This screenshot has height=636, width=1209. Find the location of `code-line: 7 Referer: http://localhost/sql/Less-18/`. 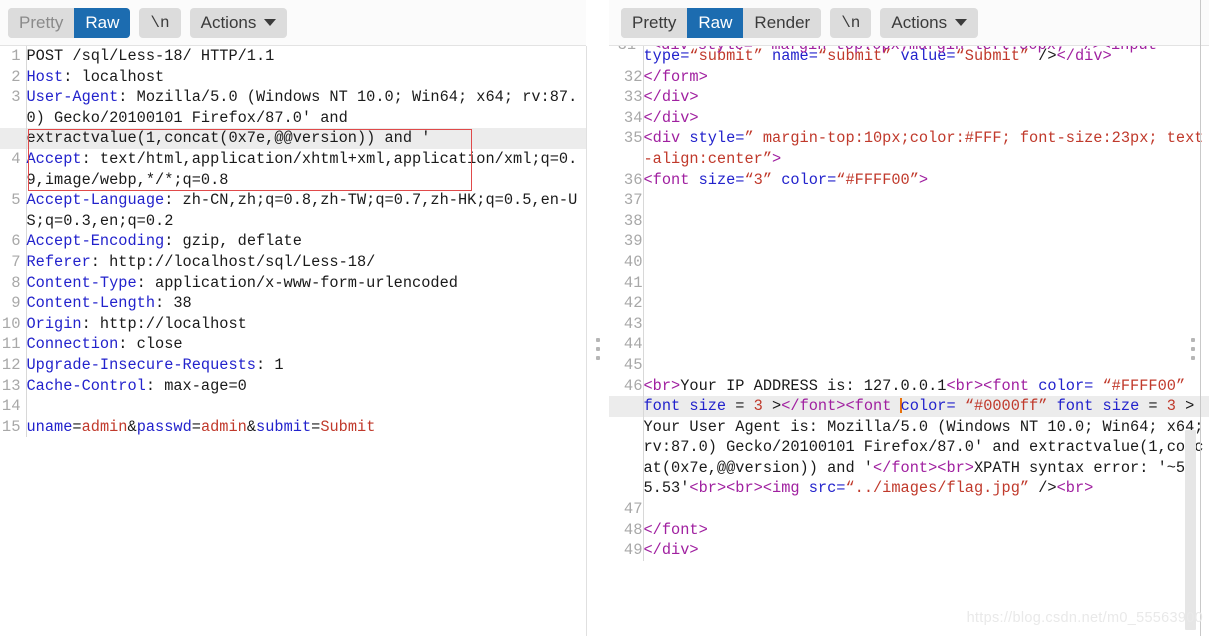

code-line: 7 Referer: http://localhost/sql/Less-18/ is located at coordinates (293, 262).